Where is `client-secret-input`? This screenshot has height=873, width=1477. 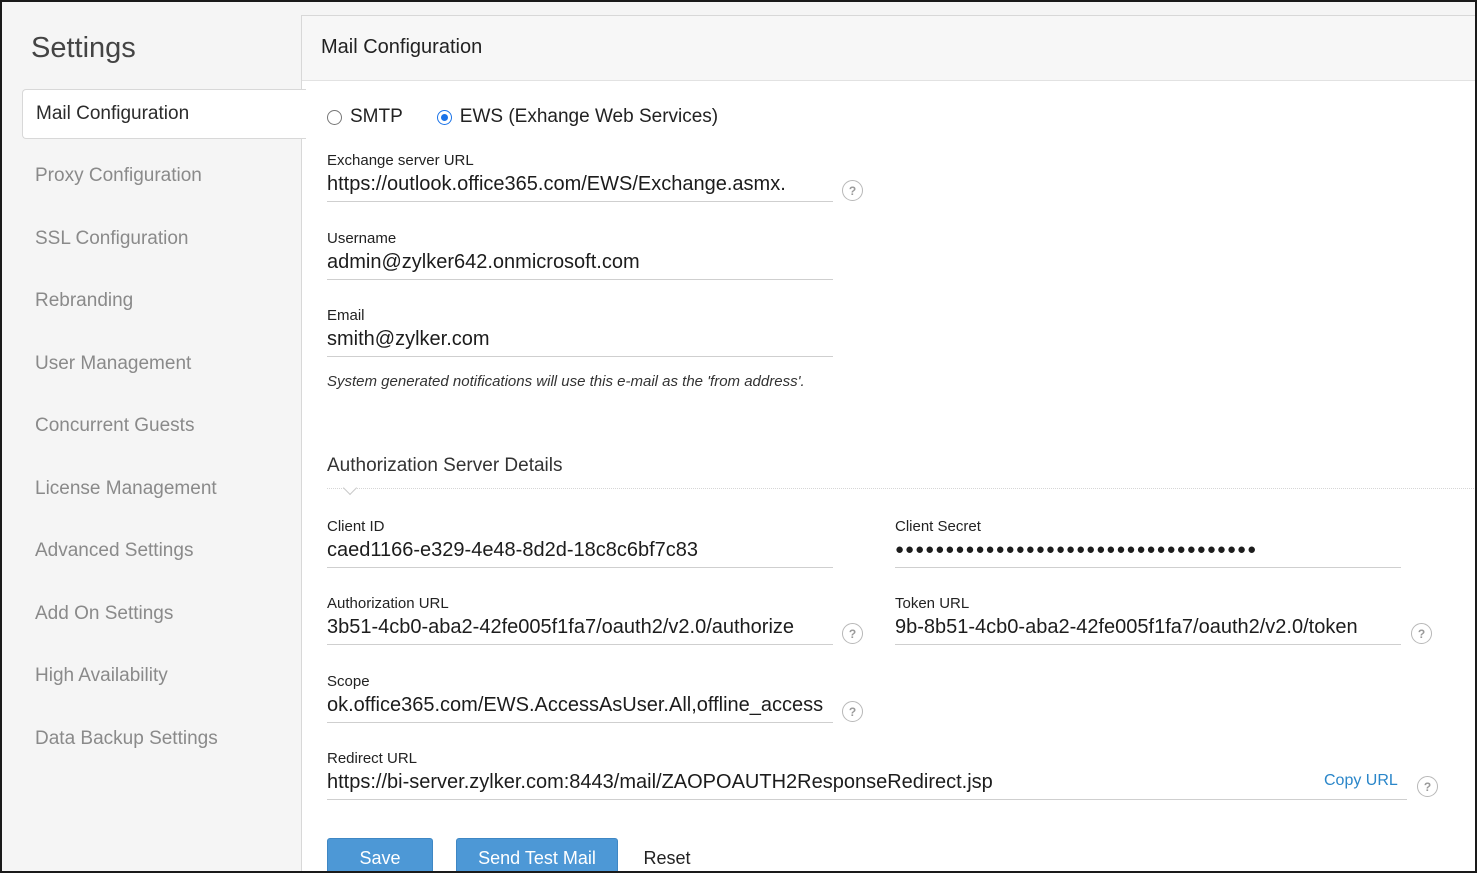
client-secret-input is located at coordinates (1148, 550).